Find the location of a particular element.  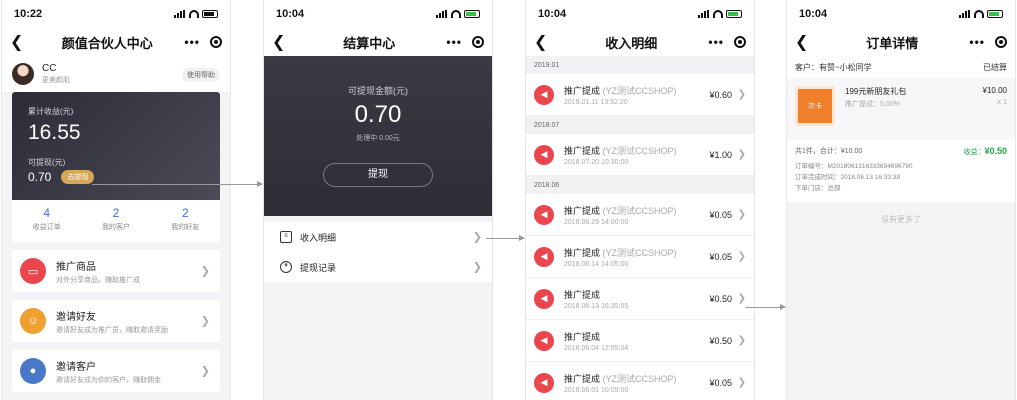

signal-icon is located at coordinates (442, 14).